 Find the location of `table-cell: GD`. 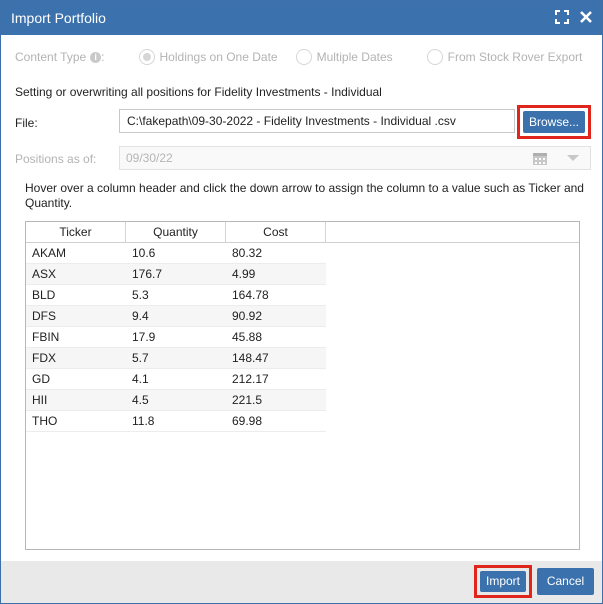

table-cell: GD is located at coordinates (41, 379).